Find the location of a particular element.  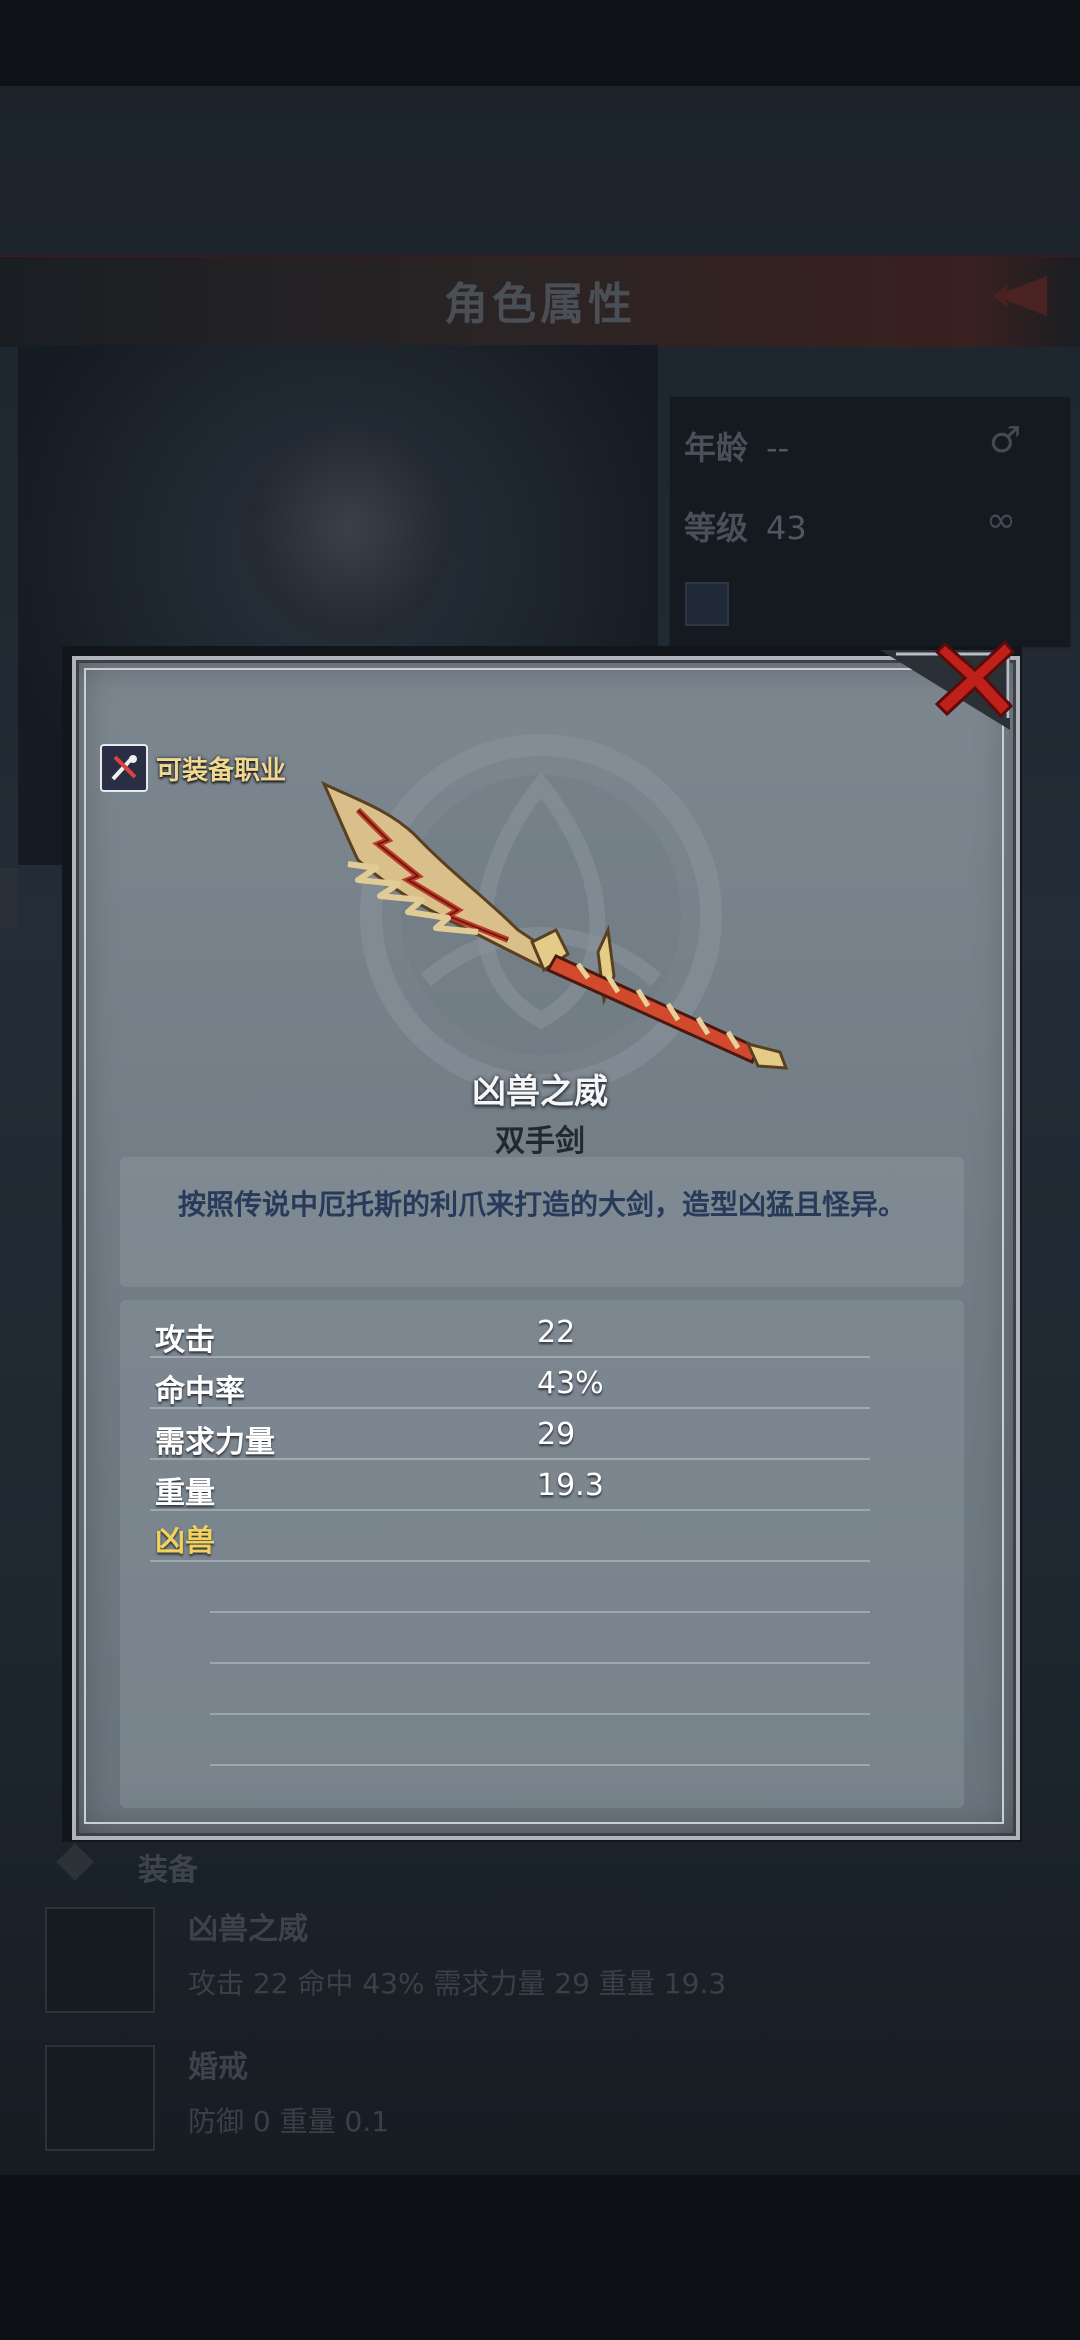

age-stat: 年龄 -- is located at coordinates (737, 448).